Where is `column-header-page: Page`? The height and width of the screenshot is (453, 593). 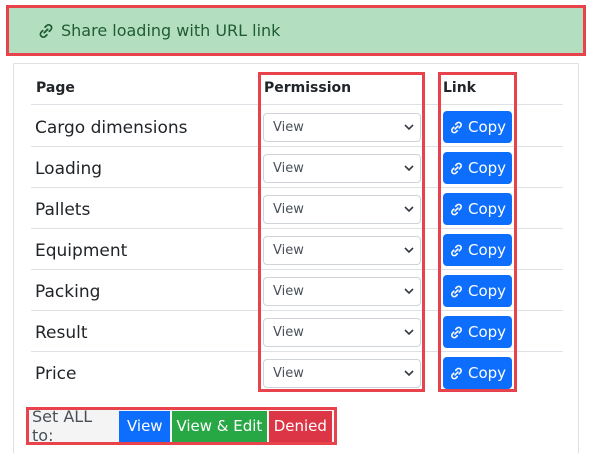
column-header-page: Page is located at coordinates (55, 88).